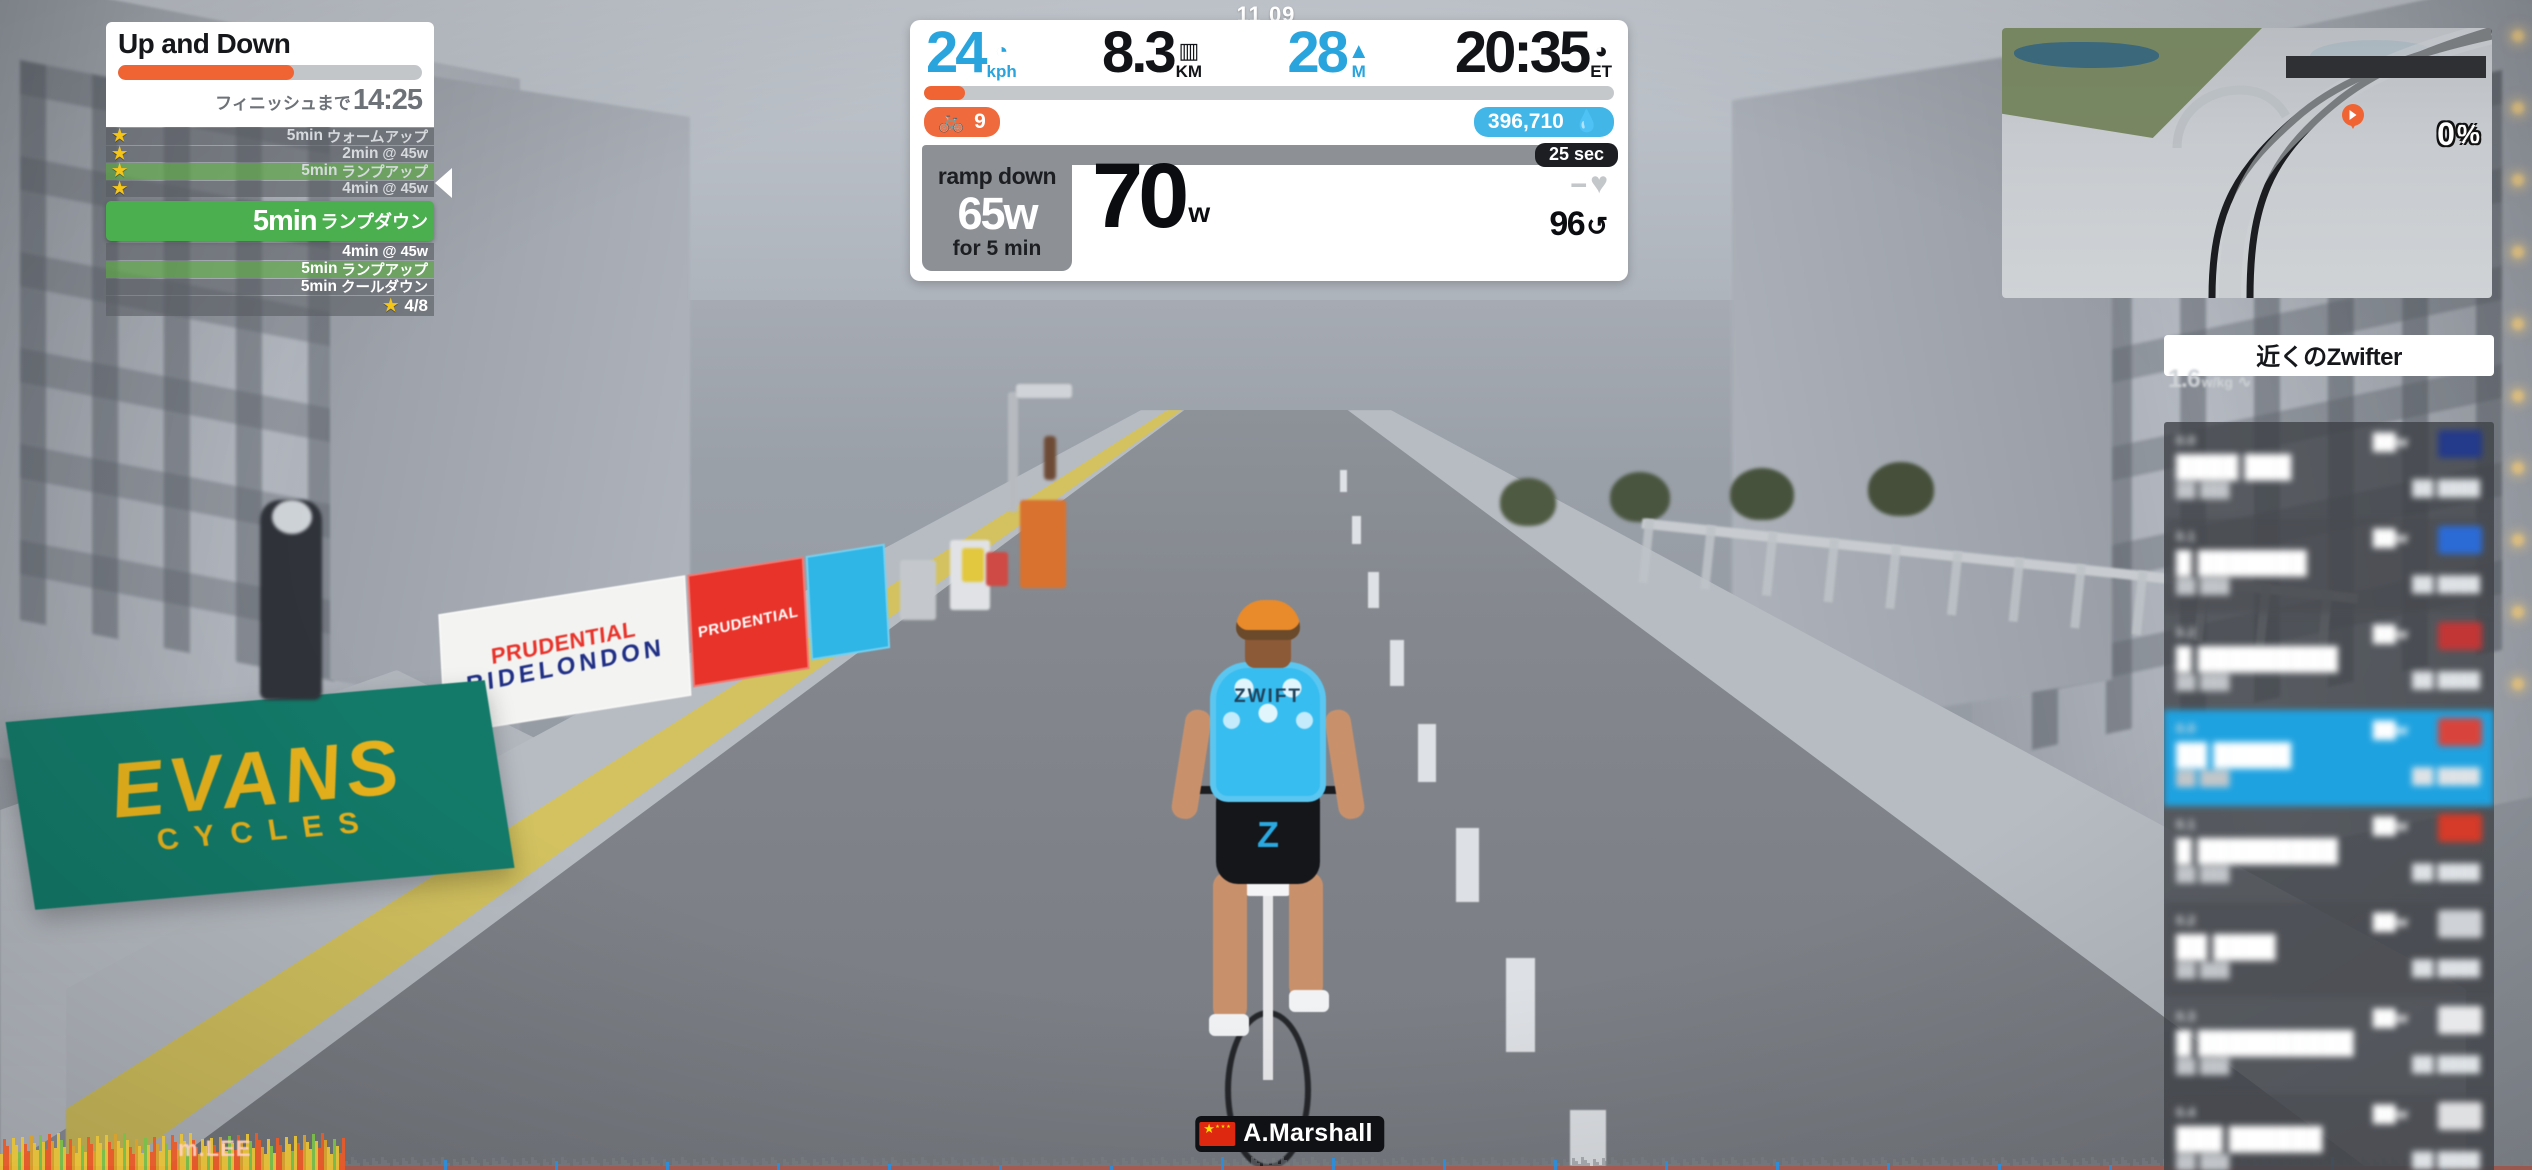  Describe the element at coordinates (962, 122) in the screenshot. I see `riders-badge: 🚲 9` at that location.